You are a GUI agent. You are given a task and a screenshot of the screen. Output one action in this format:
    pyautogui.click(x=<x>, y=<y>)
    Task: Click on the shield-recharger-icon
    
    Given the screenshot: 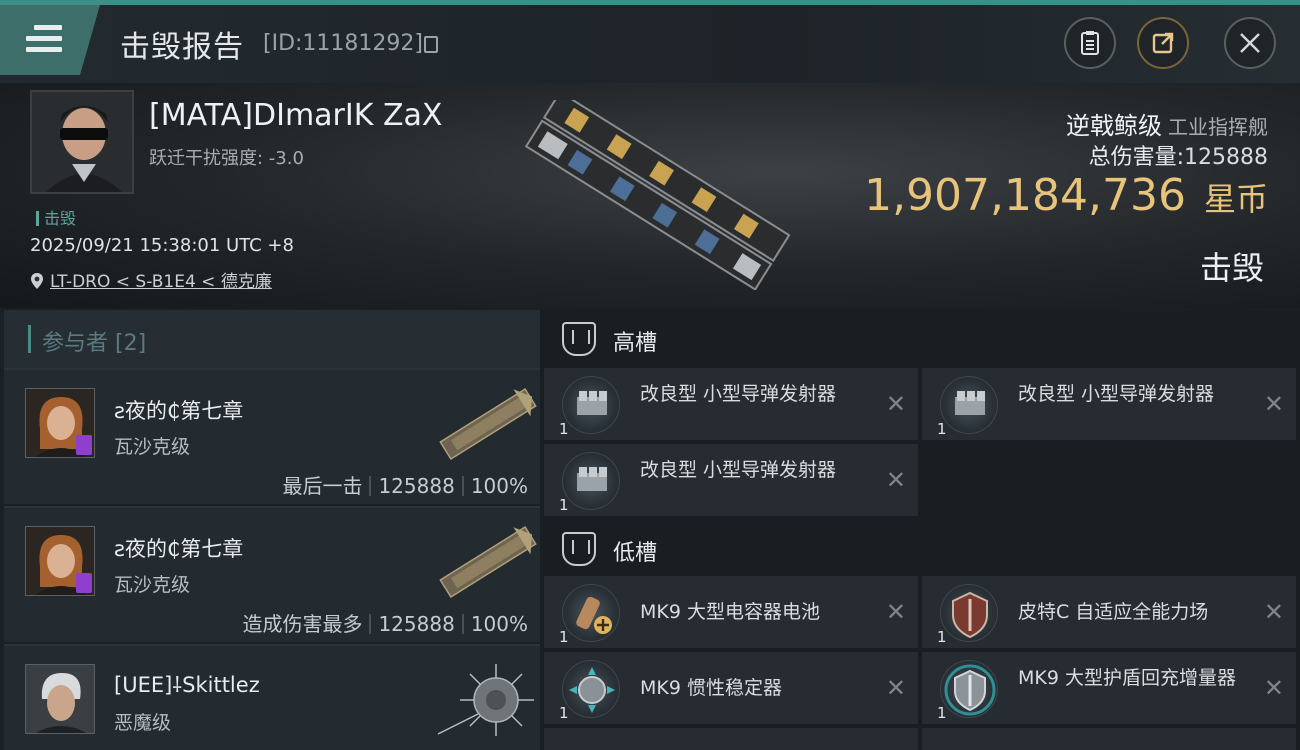 What is the action you would take?
    pyautogui.click(x=969, y=689)
    